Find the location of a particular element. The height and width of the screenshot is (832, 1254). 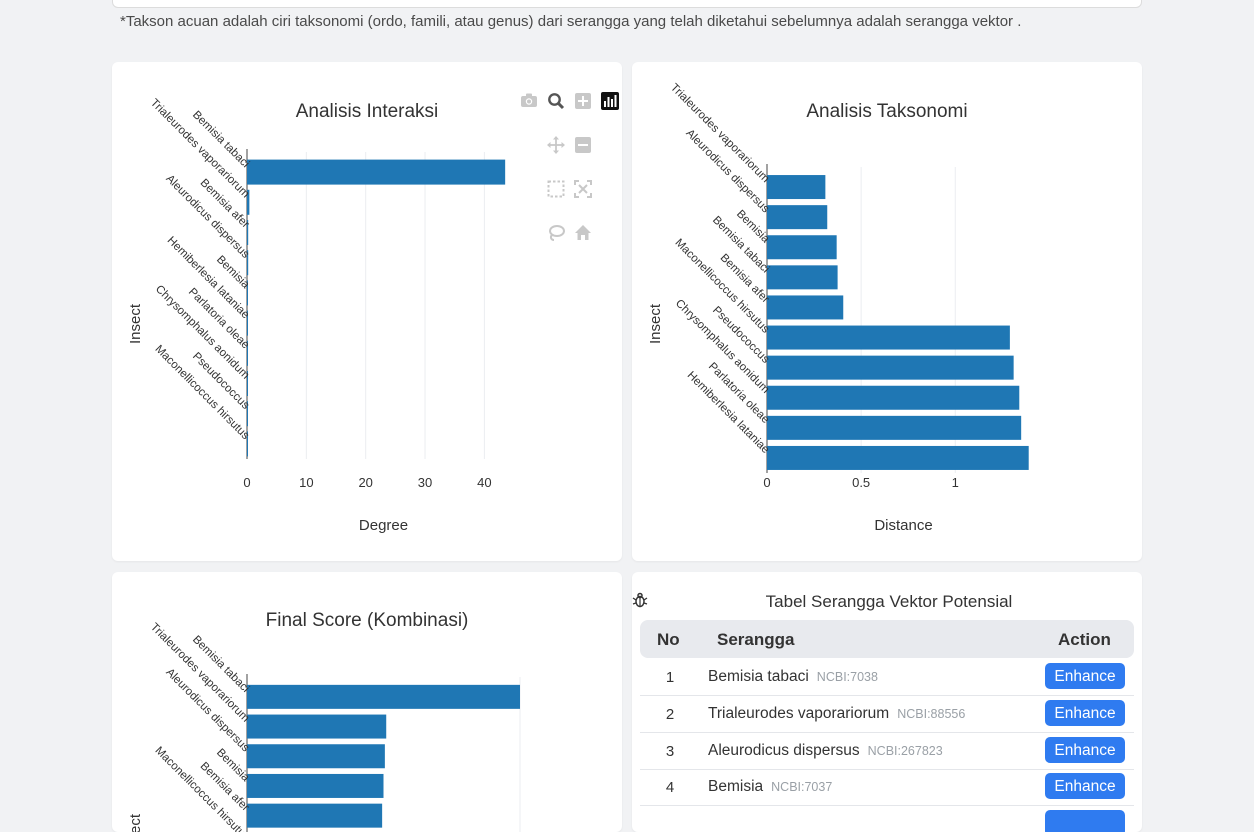

enhance-button is located at coordinates (1085, 821).